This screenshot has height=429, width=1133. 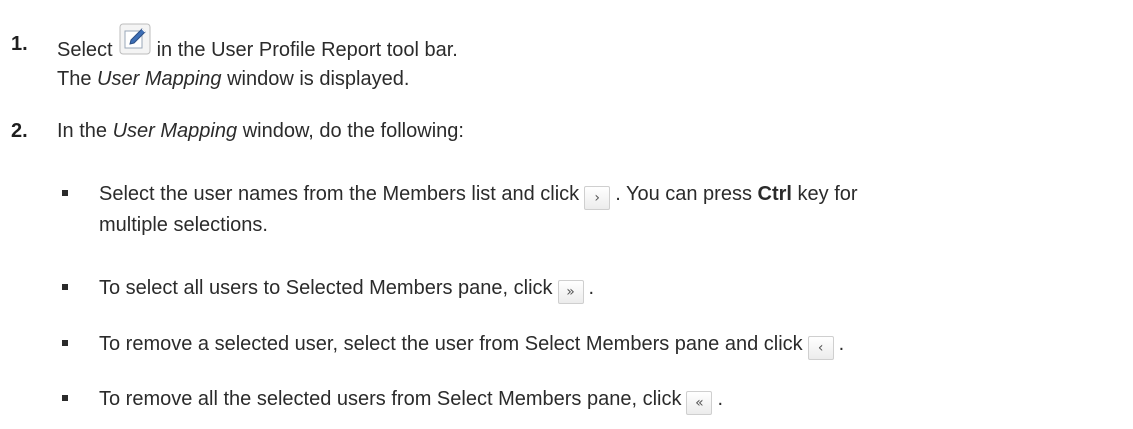 I want to click on bullet-text-post: . You can press, so click(x=683, y=194).